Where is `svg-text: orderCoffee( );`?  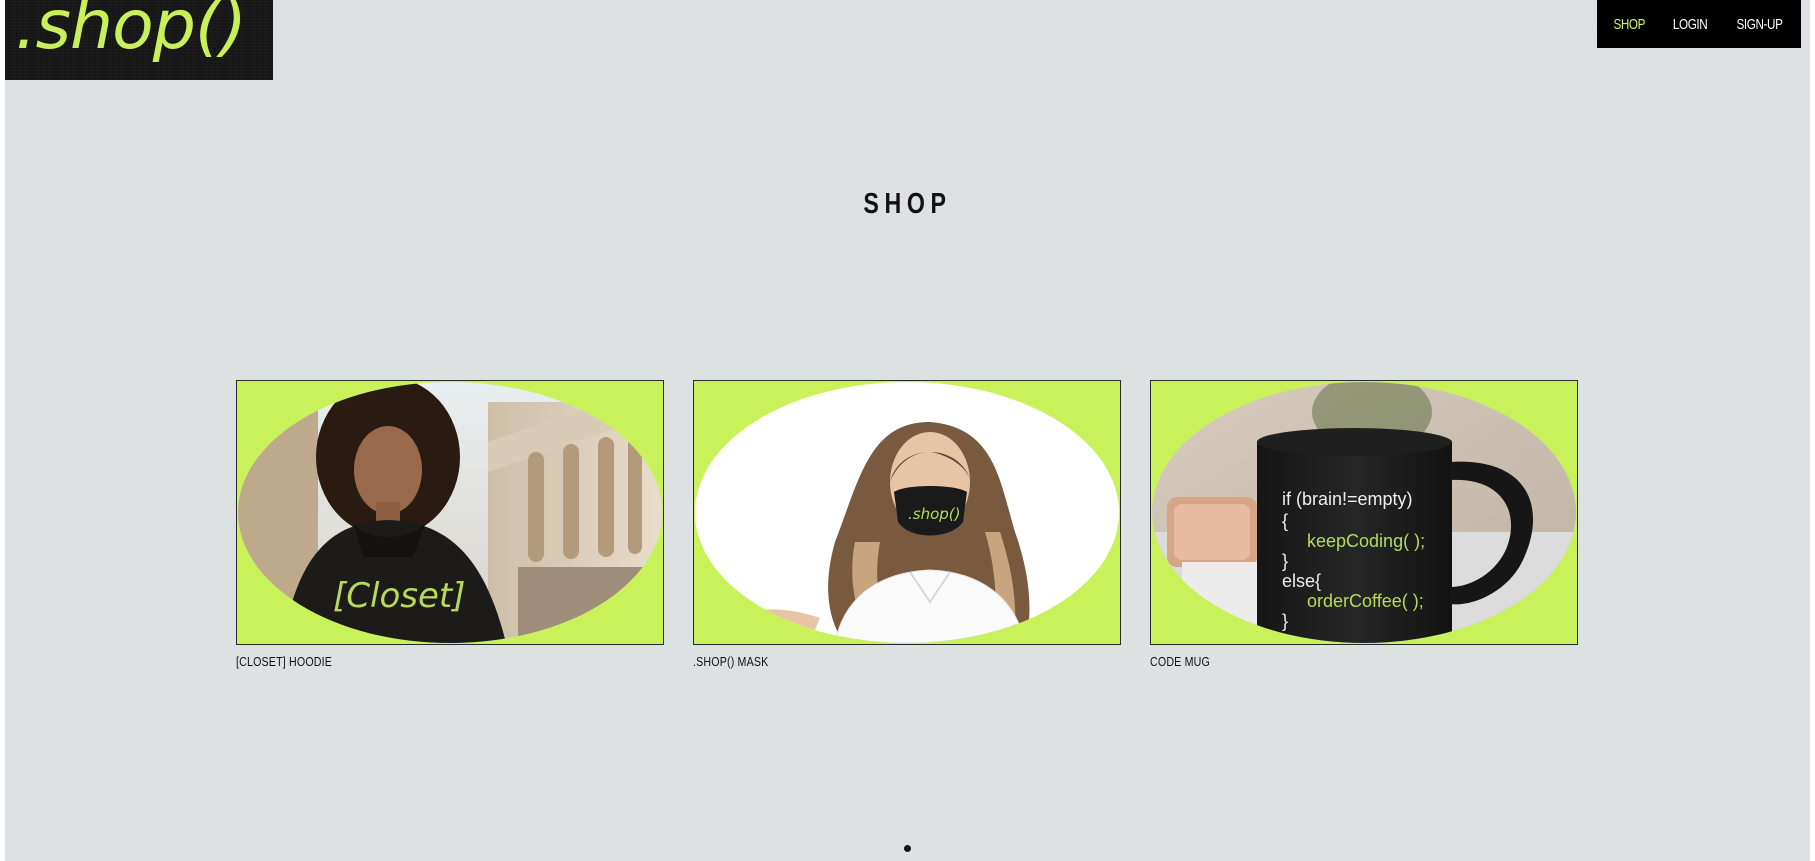 svg-text: orderCoffee( ); is located at coordinates (1365, 601).